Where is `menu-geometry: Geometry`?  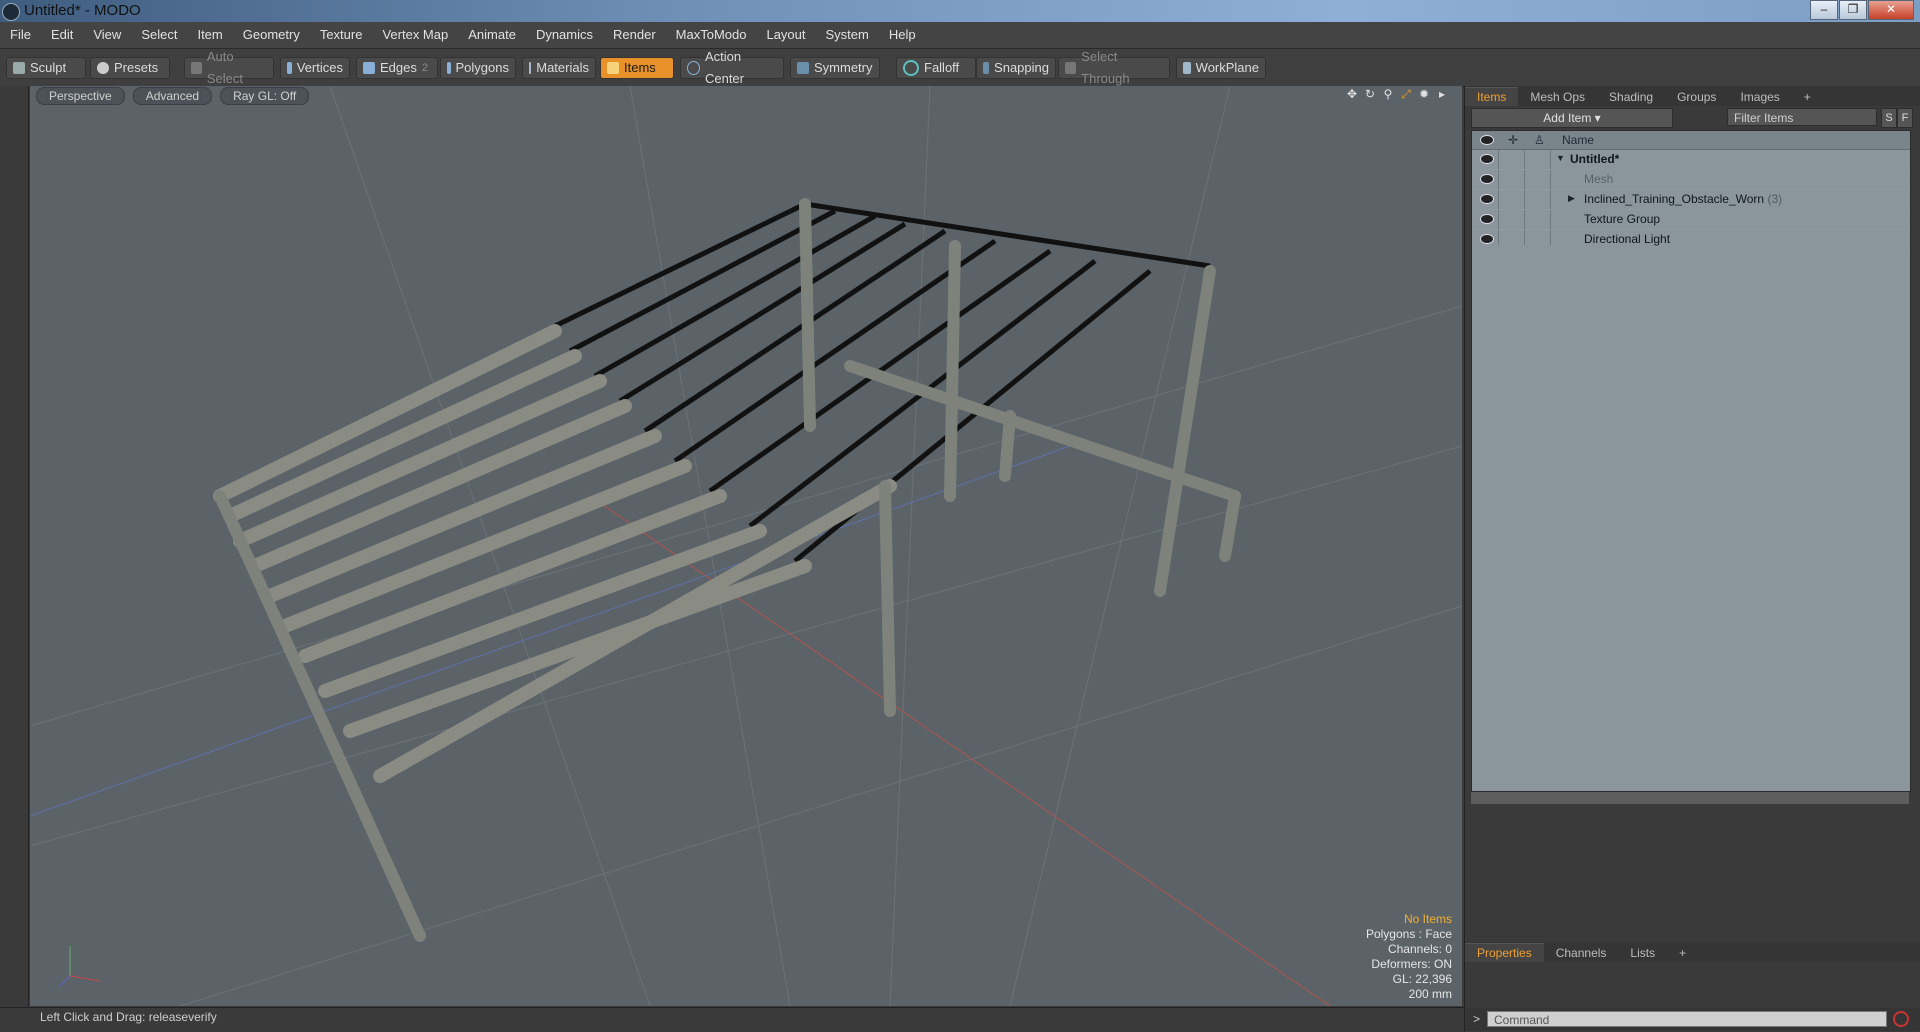 menu-geometry: Geometry is located at coordinates (271, 35).